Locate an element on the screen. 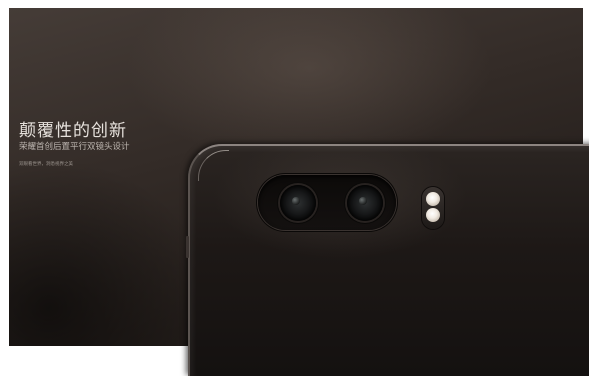 The width and height of the screenshot is (589, 376). dual-led-flash-icon is located at coordinates (433, 208).